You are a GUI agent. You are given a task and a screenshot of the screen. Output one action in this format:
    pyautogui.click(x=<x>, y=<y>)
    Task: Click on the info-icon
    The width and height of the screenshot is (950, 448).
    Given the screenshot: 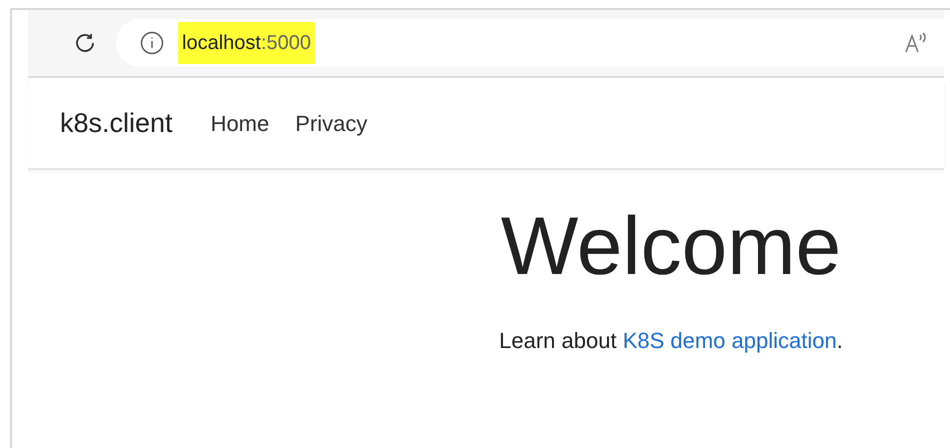 What is the action you would take?
    pyautogui.click(x=152, y=43)
    